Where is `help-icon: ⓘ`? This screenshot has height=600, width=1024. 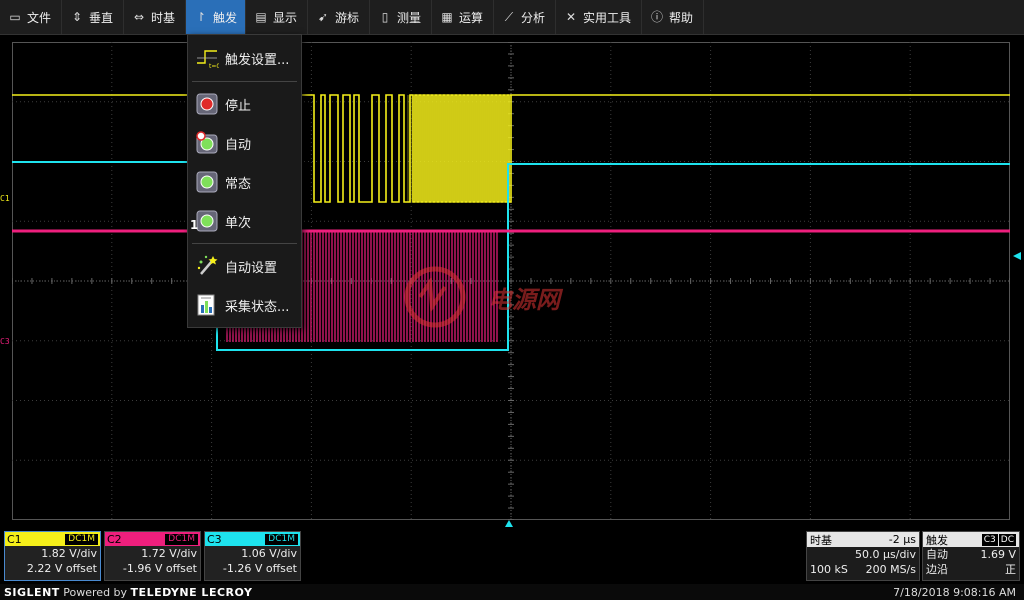 help-icon: ⓘ is located at coordinates (656, 17).